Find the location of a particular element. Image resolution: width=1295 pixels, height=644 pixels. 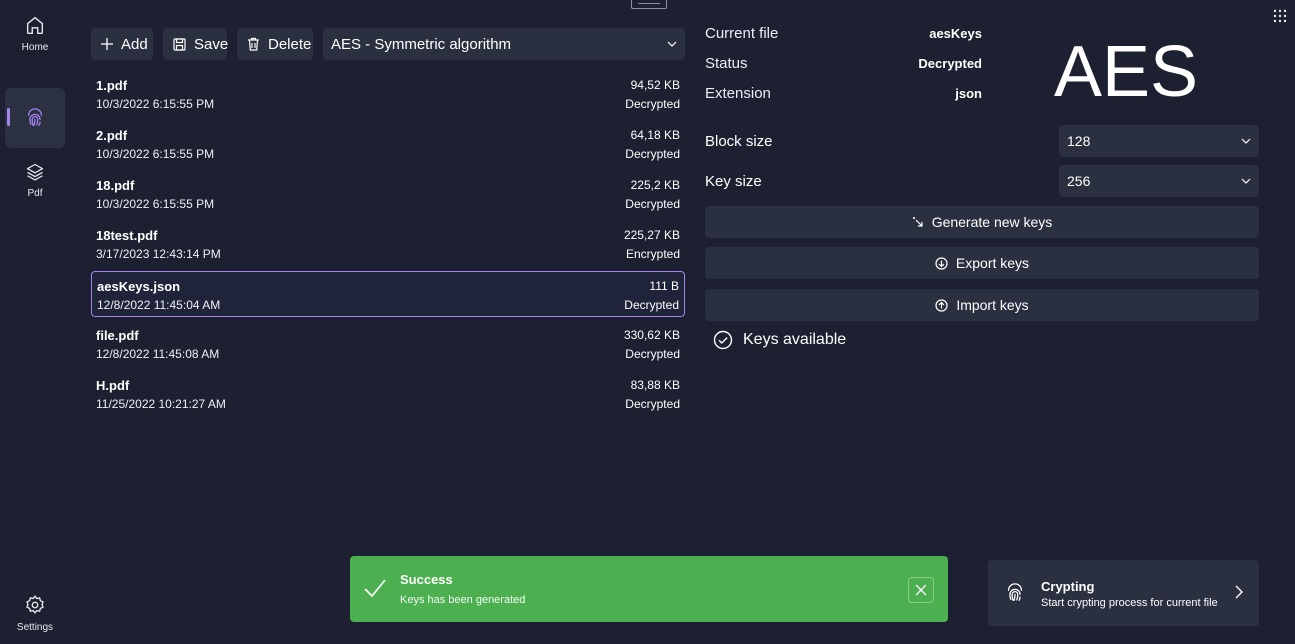

key-size-select: 256 is located at coordinates (1159, 181).